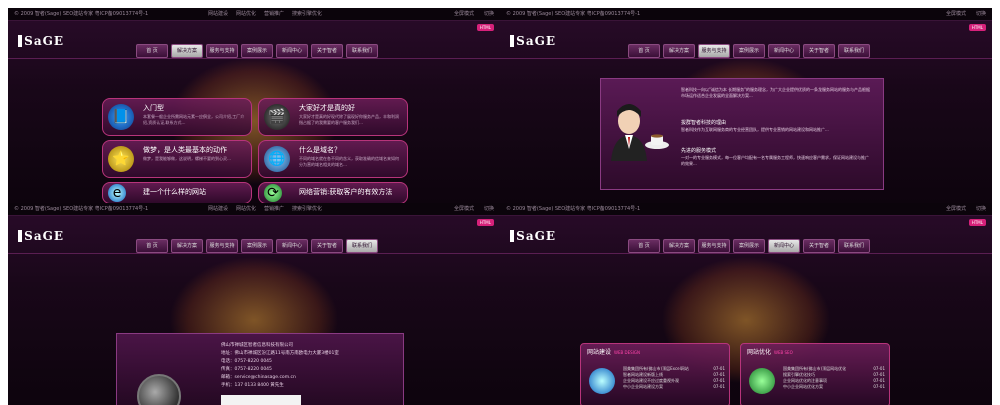 The image size is (1000, 405). Describe the element at coordinates (273, 193) in the screenshot. I see `refresh-icon: ⟳` at that location.